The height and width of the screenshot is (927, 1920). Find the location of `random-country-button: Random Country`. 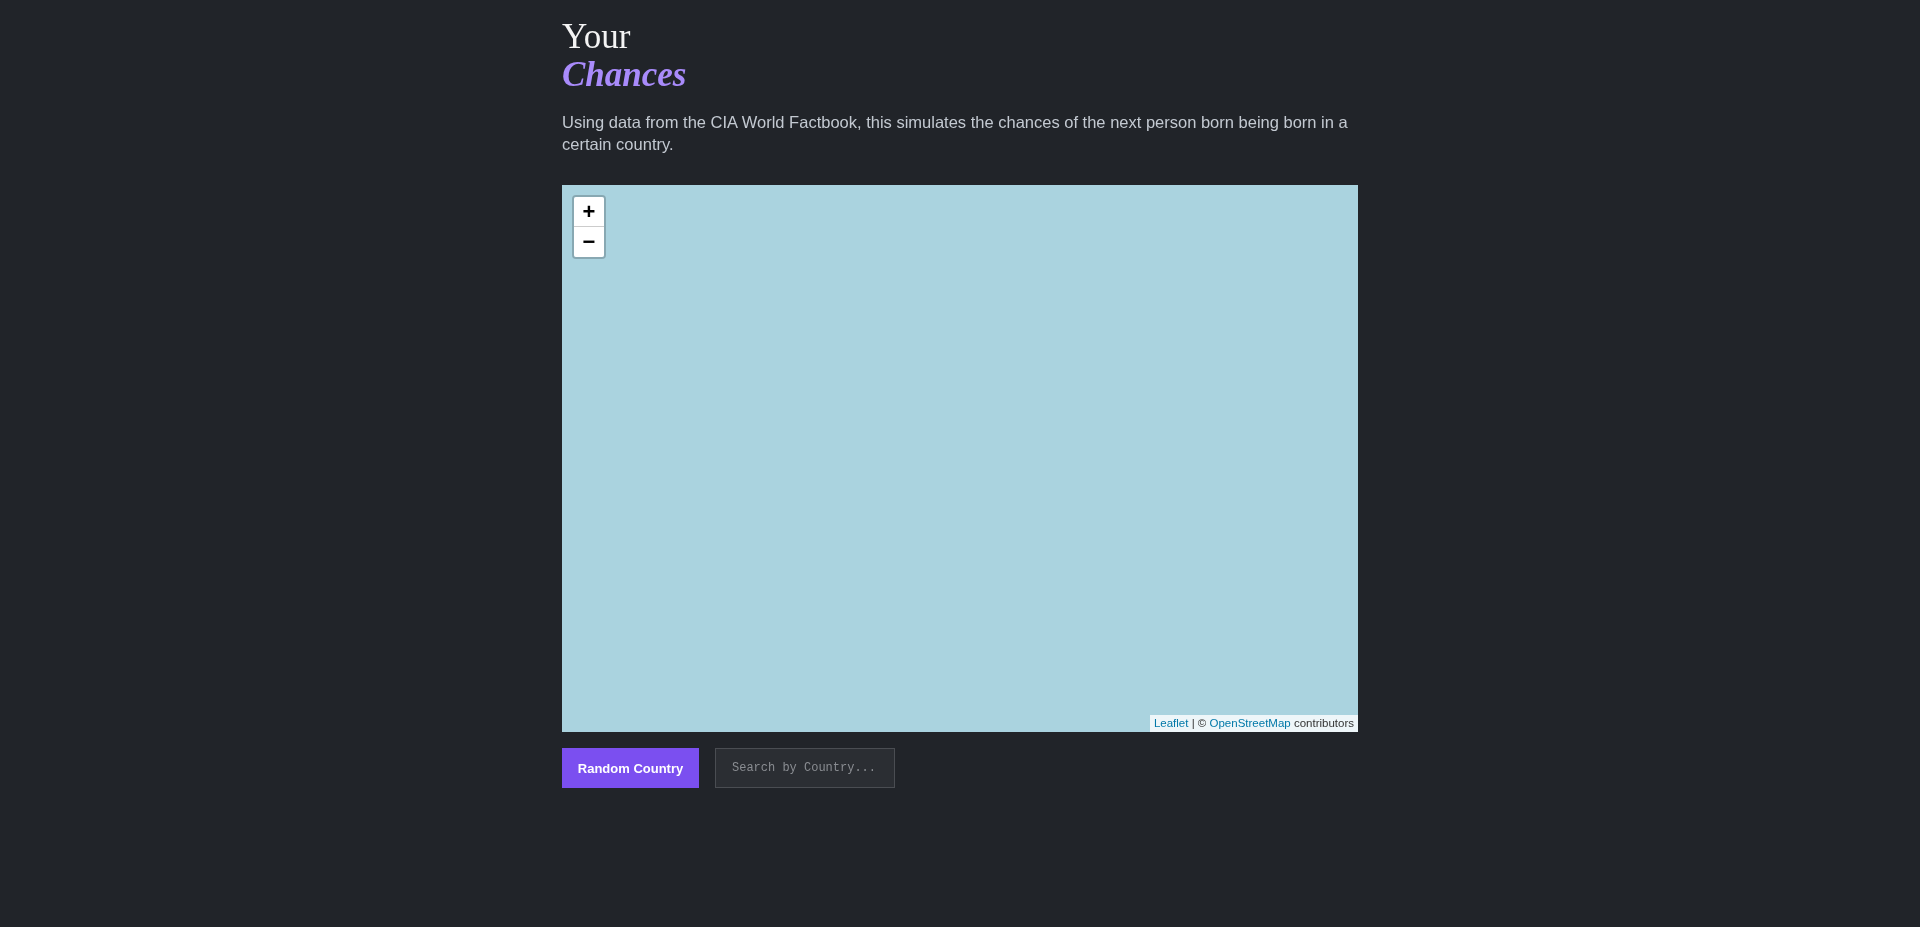

random-country-button: Random Country is located at coordinates (630, 768).